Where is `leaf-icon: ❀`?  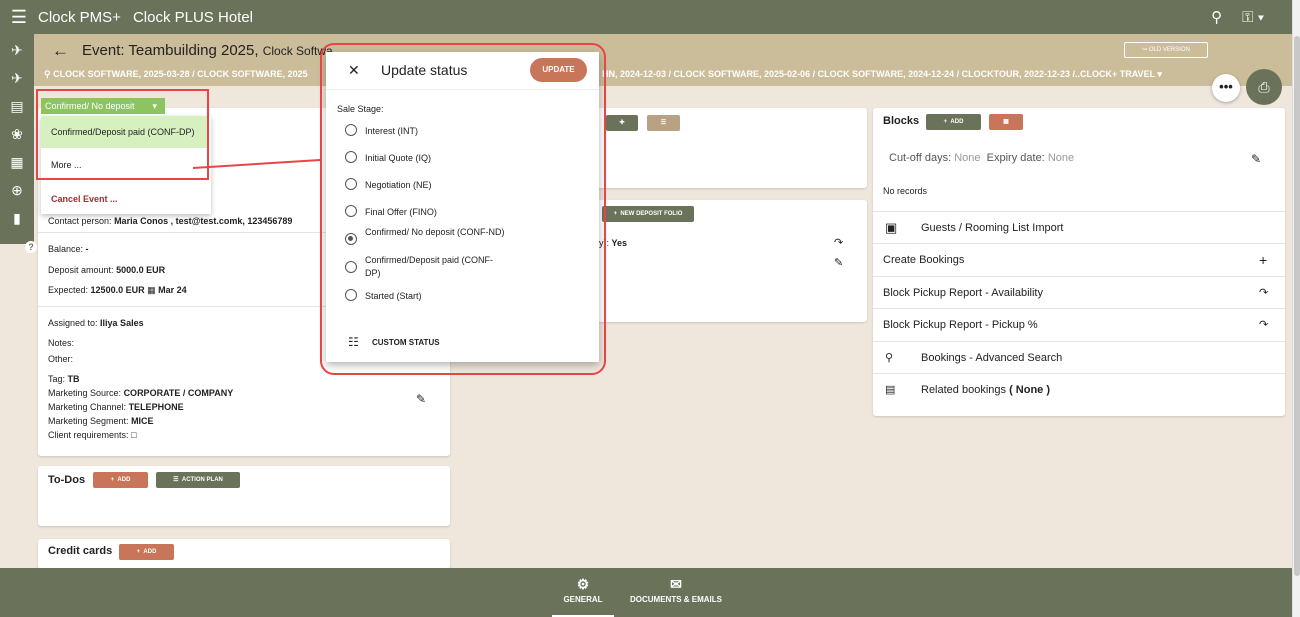 leaf-icon: ❀ is located at coordinates (17, 134).